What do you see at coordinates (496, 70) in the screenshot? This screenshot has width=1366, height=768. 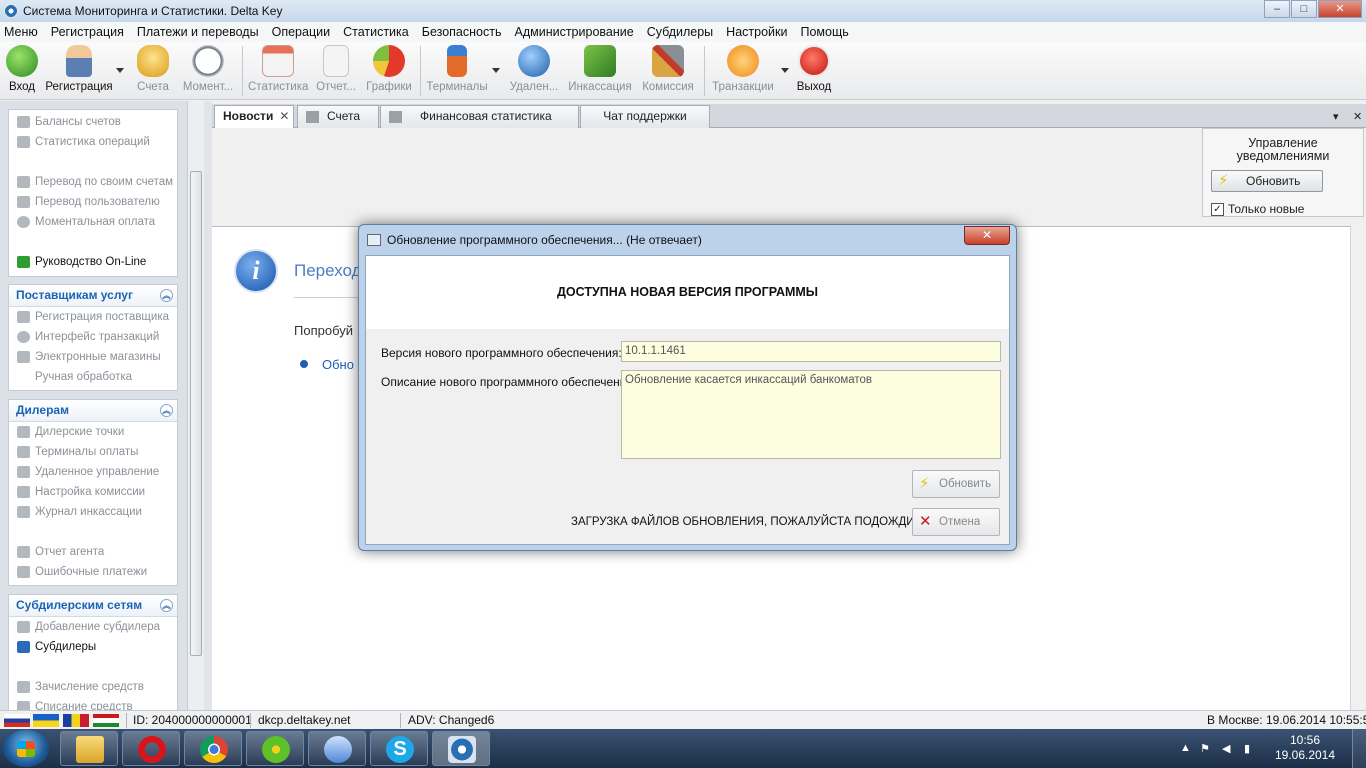 I see `terminals-dropdown-icon` at bounding box center [496, 70].